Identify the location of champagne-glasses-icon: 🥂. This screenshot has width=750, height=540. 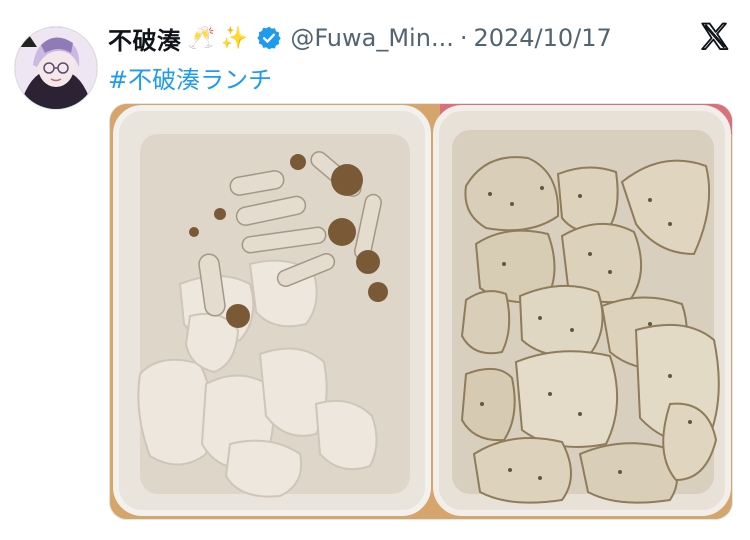
(201, 38).